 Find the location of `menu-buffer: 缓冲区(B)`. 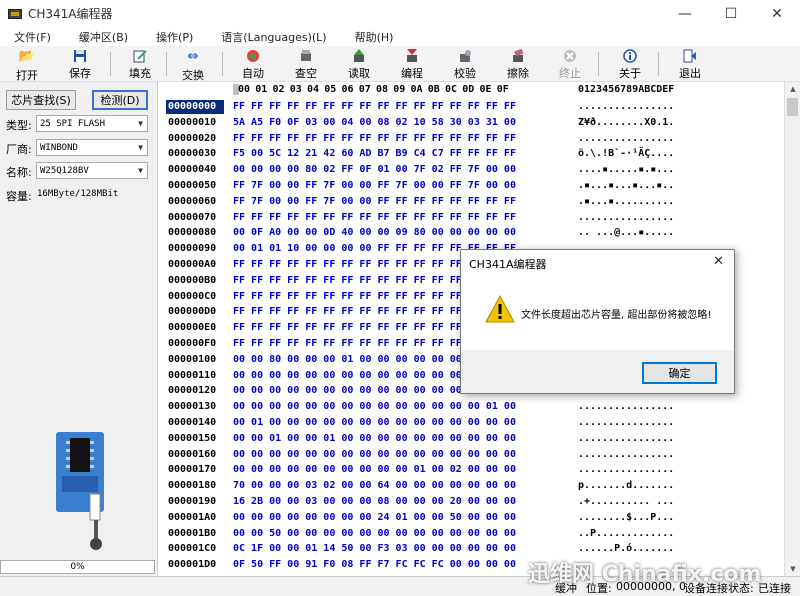

menu-buffer: 缓冲区(B) is located at coordinates (103, 37).